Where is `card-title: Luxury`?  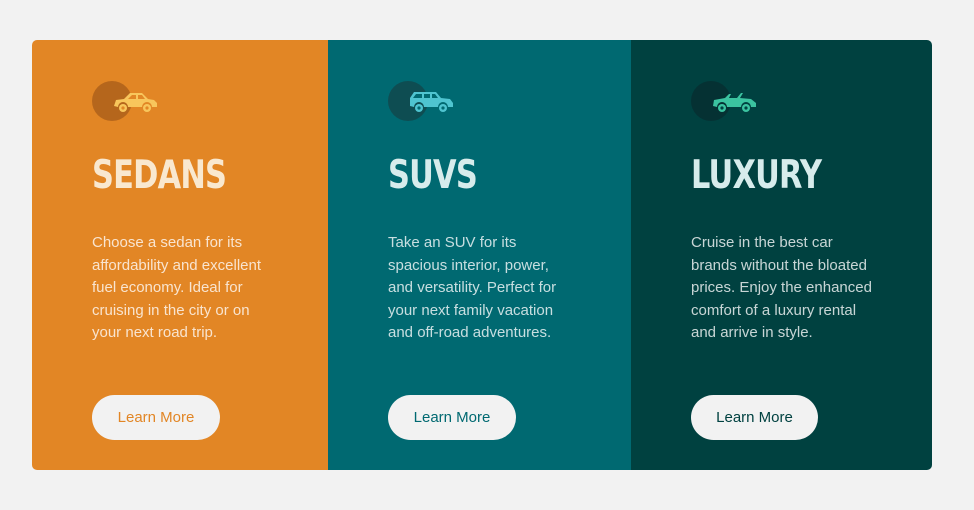 card-title: Luxury is located at coordinates (756, 175).